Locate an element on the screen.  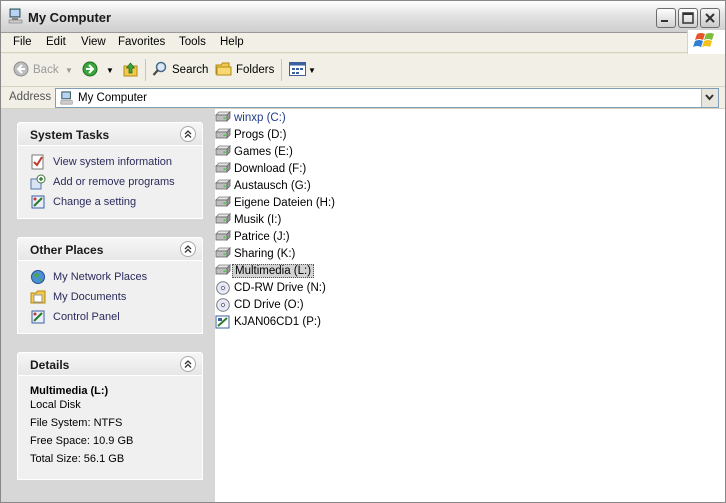
forward-dropdown: ▼ is located at coordinates (110, 70).